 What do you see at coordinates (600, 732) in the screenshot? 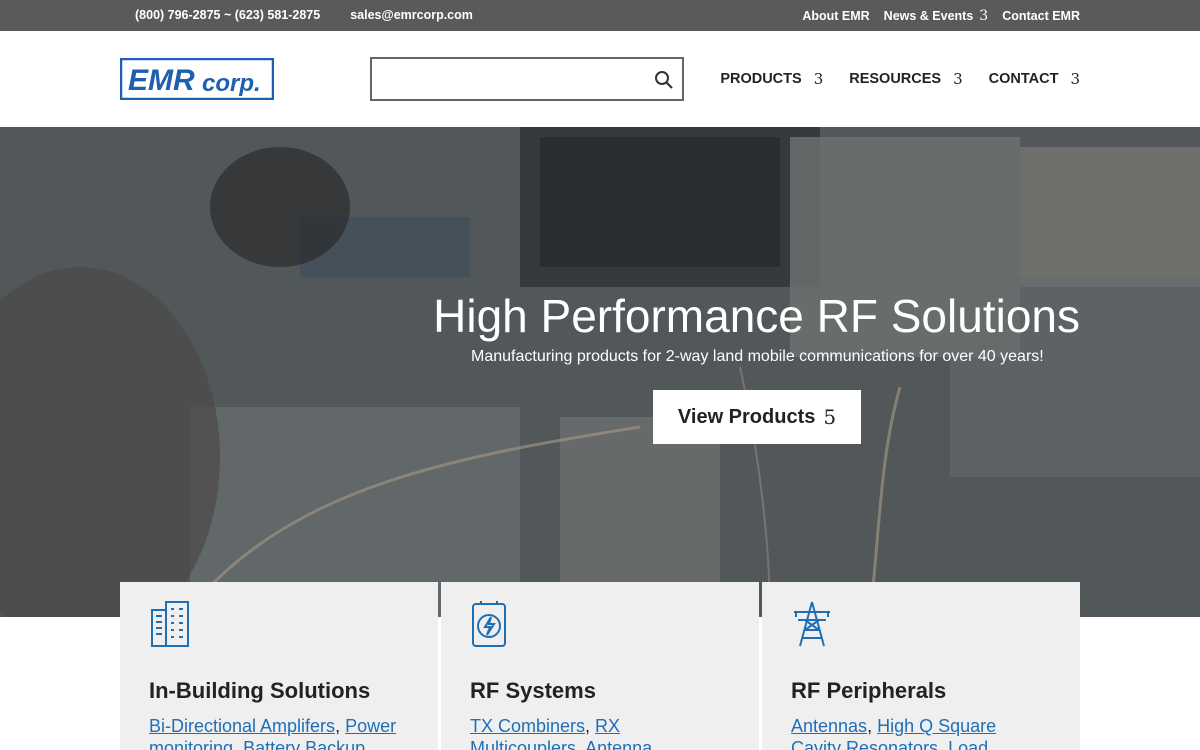
I see `card-links: TX Combiners, RX Multicouplers, Antenna` at bounding box center [600, 732].